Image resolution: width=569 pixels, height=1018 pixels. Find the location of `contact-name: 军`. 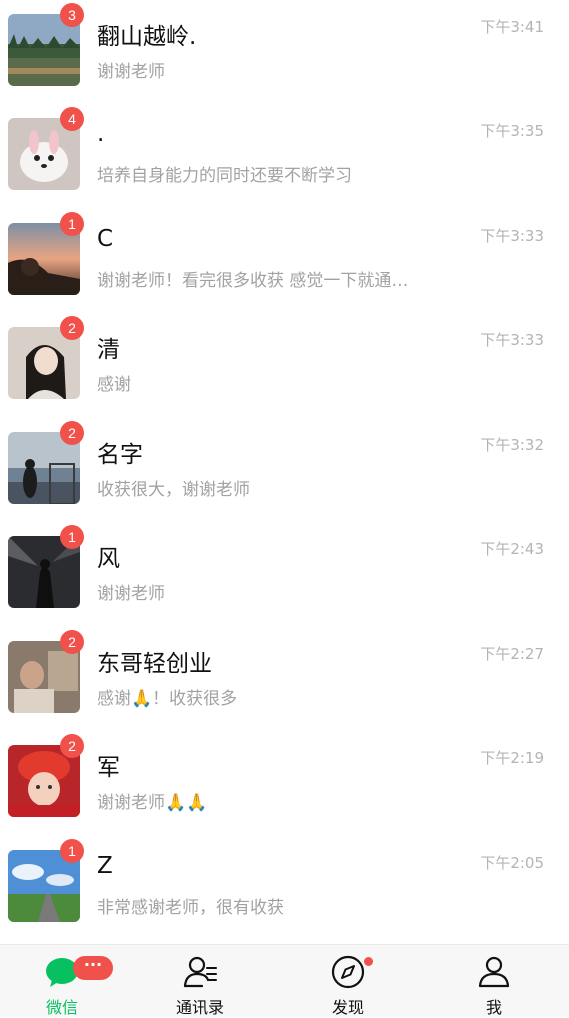

contact-name: 军 is located at coordinates (108, 768).